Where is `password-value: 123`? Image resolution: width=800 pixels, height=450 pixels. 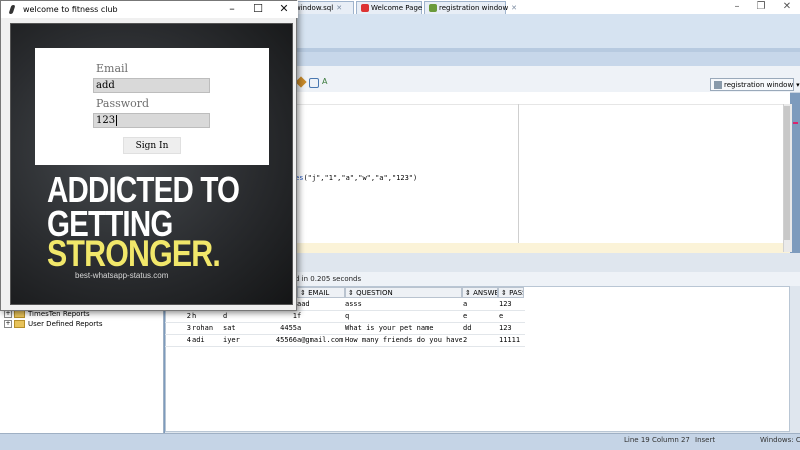
password-value: 123 is located at coordinates (106, 120).